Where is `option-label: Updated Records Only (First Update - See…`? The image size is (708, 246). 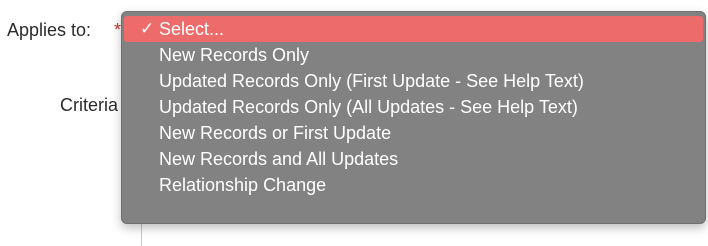
option-label: Updated Records Only (First Update - See… is located at coordinates (371, 81).